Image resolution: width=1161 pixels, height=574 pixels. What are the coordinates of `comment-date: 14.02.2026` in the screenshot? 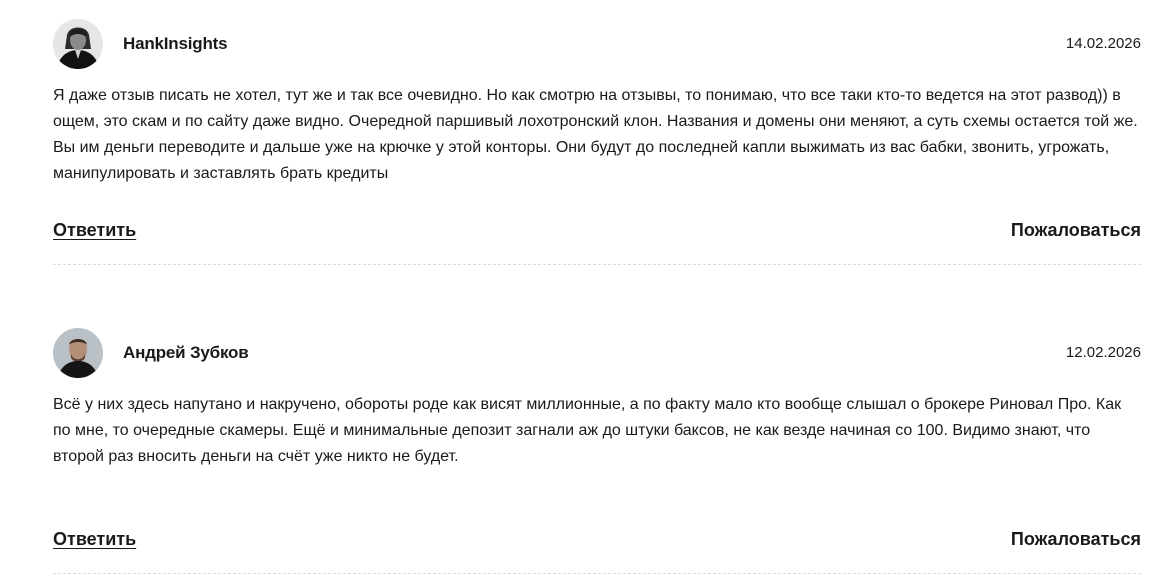 It's located at (1103, 43).